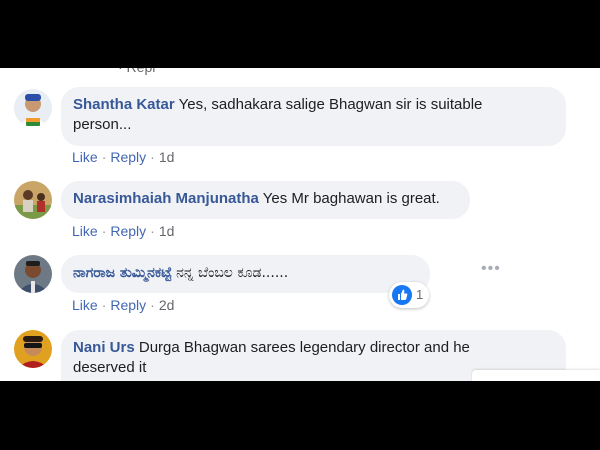  I want to click on reaction-count: 1, so click(420, 294).